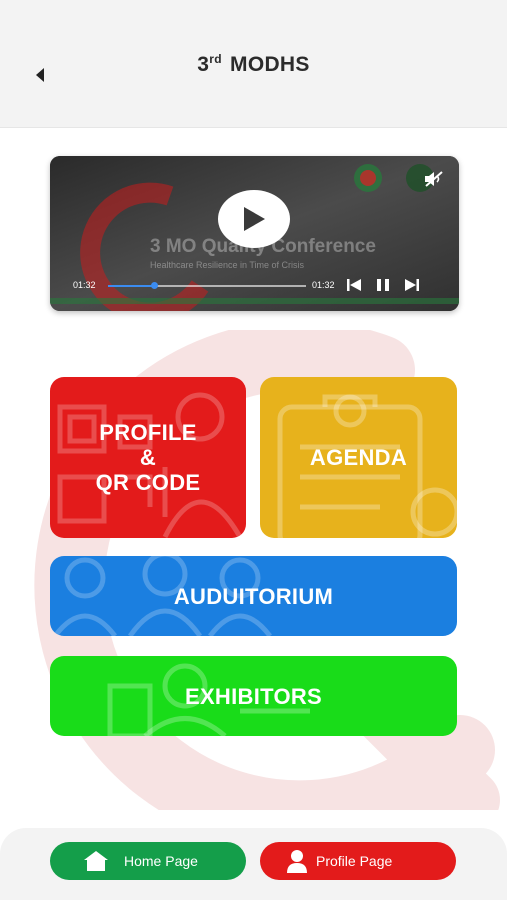  What do you see at coordinates (148, 432) in the screenshot?
I see `profile-tile-line1: PROFILE` at bounding box center [148, 432].